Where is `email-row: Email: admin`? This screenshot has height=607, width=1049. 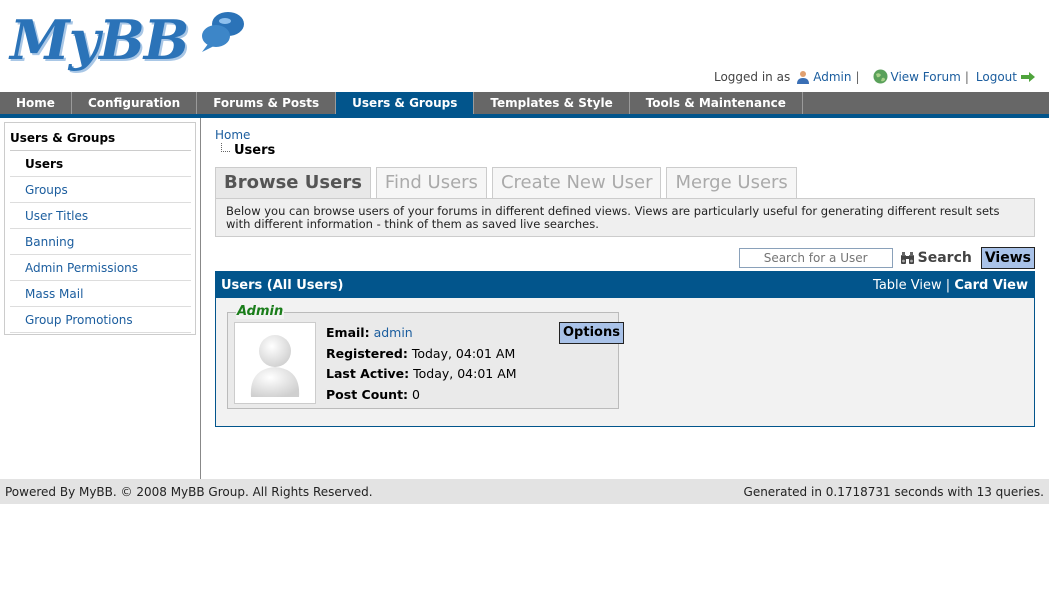
email-row: Email: admin is located at coordinates (421, 333).